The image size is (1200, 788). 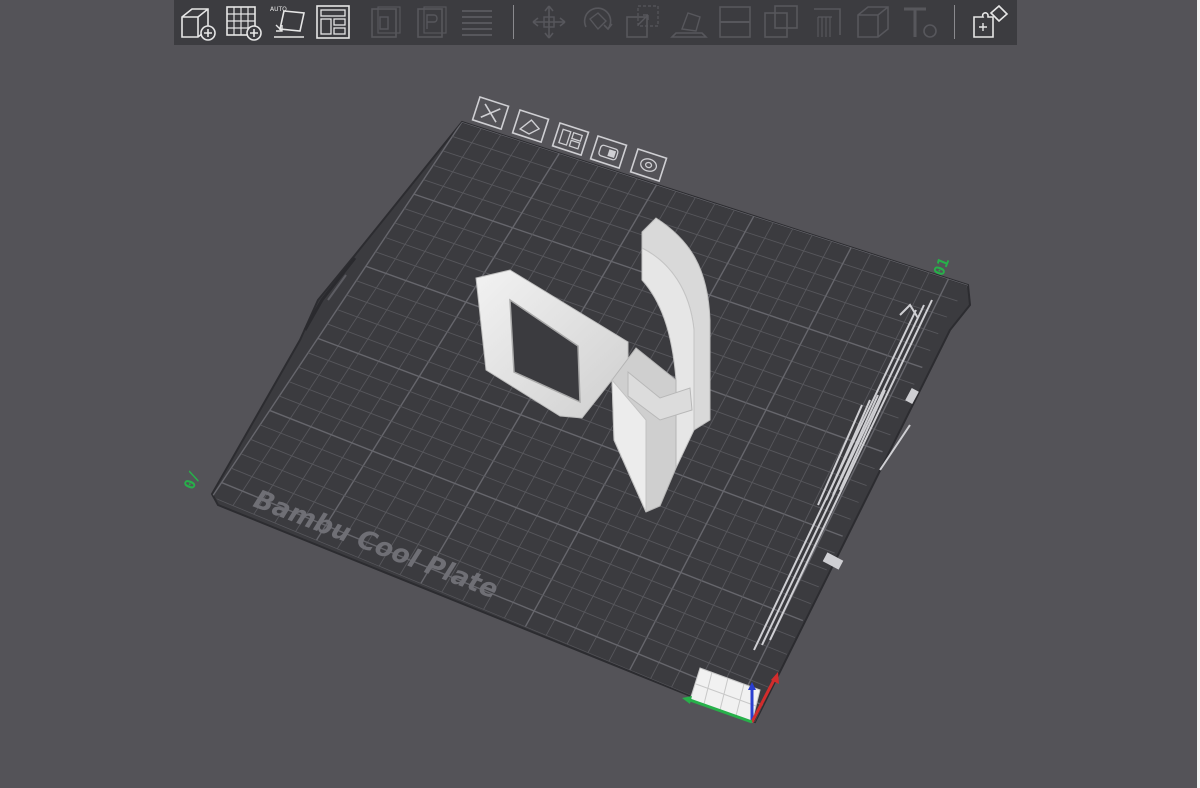 I want to click on add-plate-icon, so click(x=244, y=23).